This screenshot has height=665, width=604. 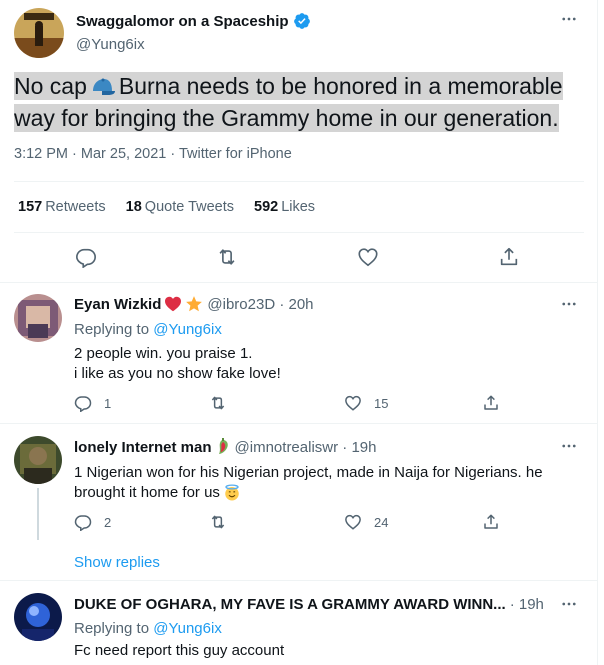 I want to click on red-heart-icon, so click(x=173, y=304).